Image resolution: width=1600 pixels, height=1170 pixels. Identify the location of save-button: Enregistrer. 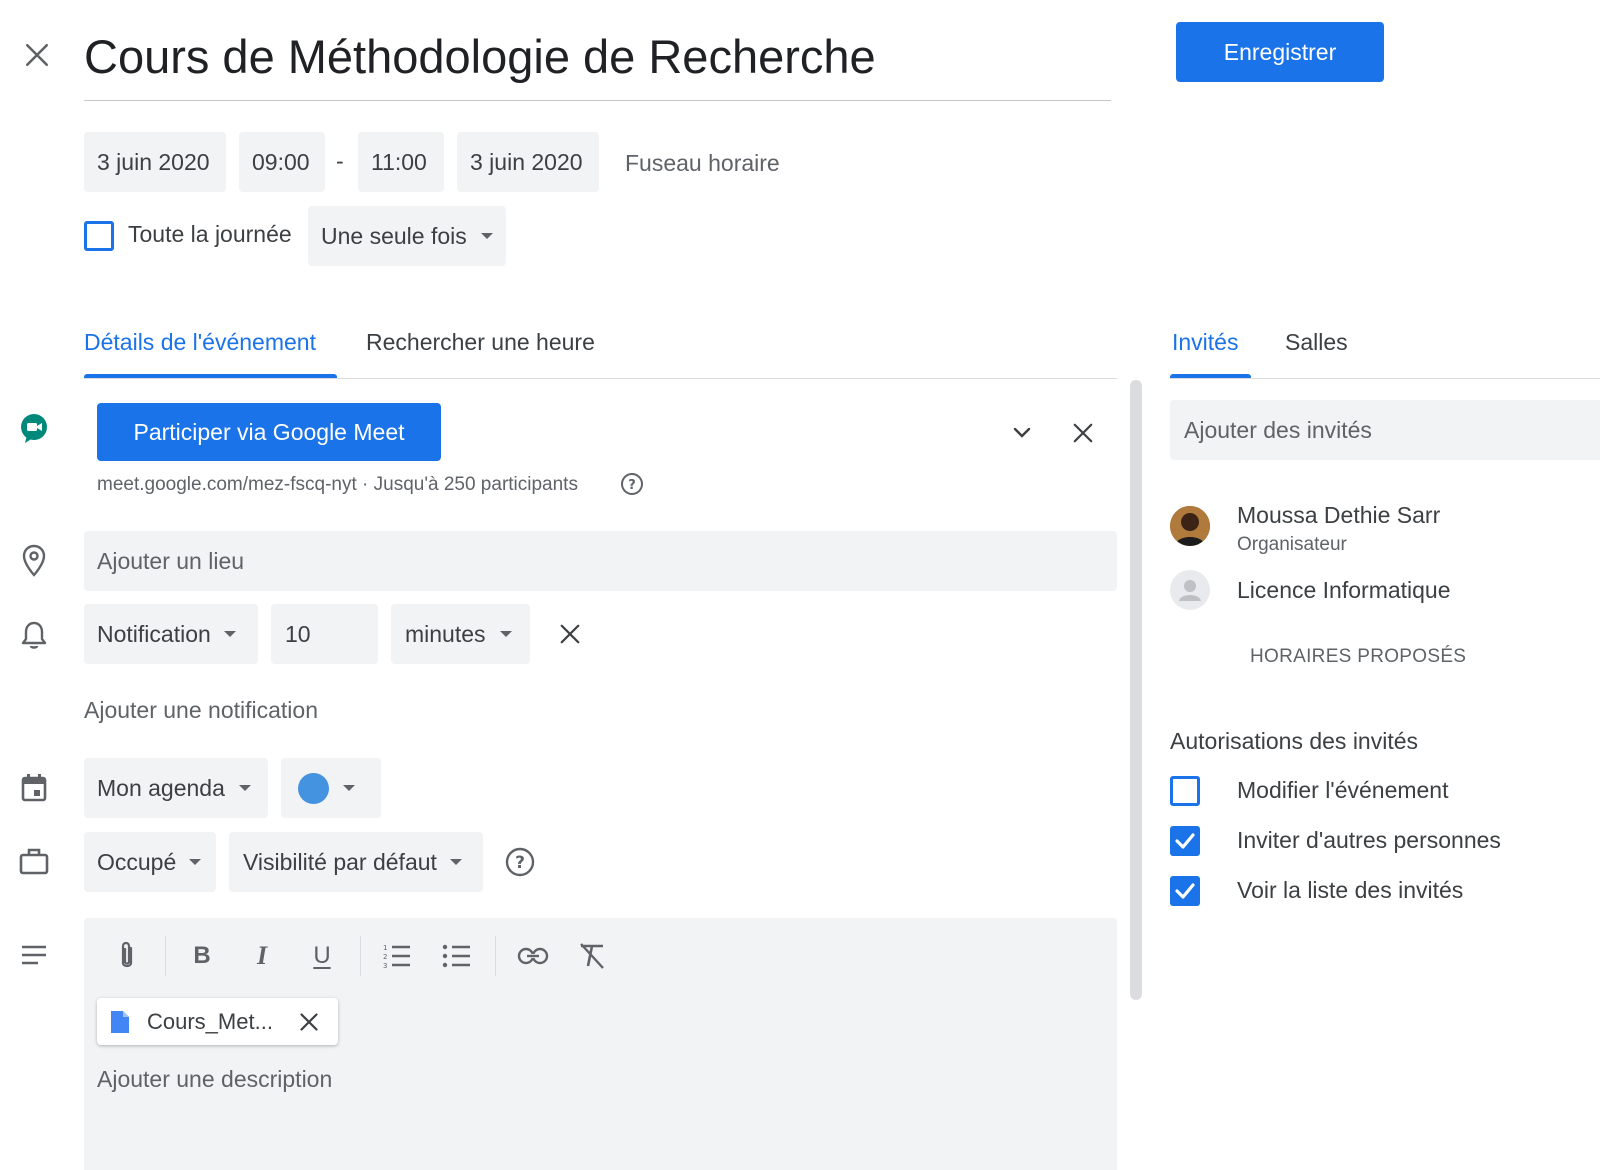
(1280, 52).